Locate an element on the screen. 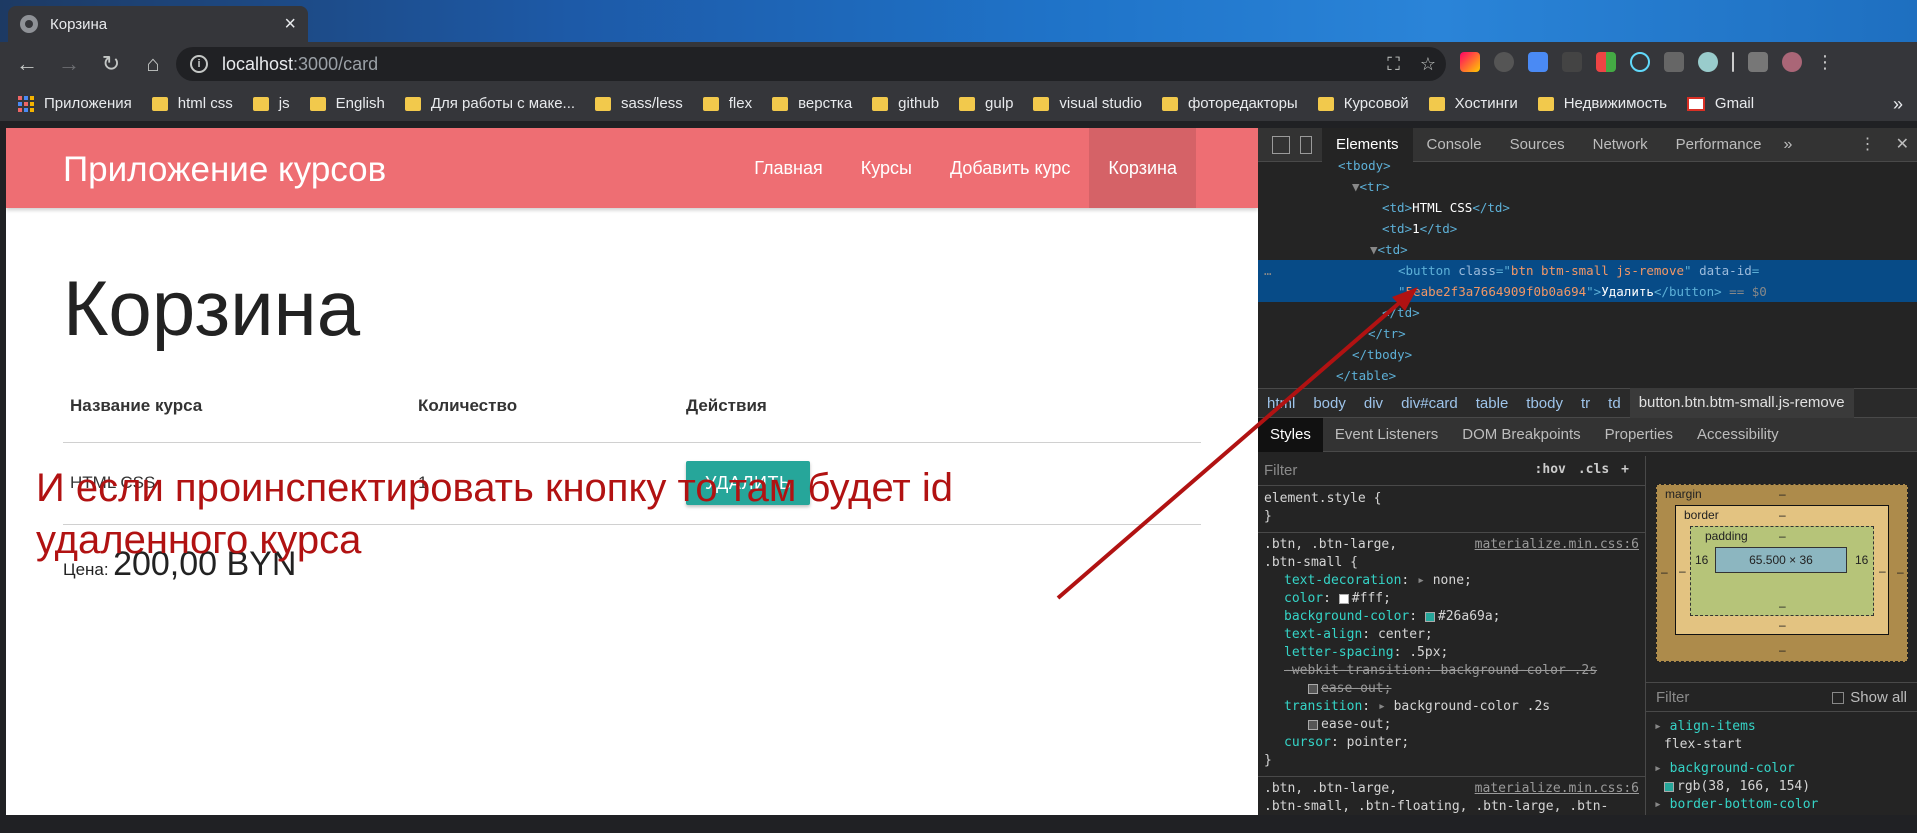 This screenshot has height=833, width=1917. crumb-table: table is located at coordinates (1492, 403).